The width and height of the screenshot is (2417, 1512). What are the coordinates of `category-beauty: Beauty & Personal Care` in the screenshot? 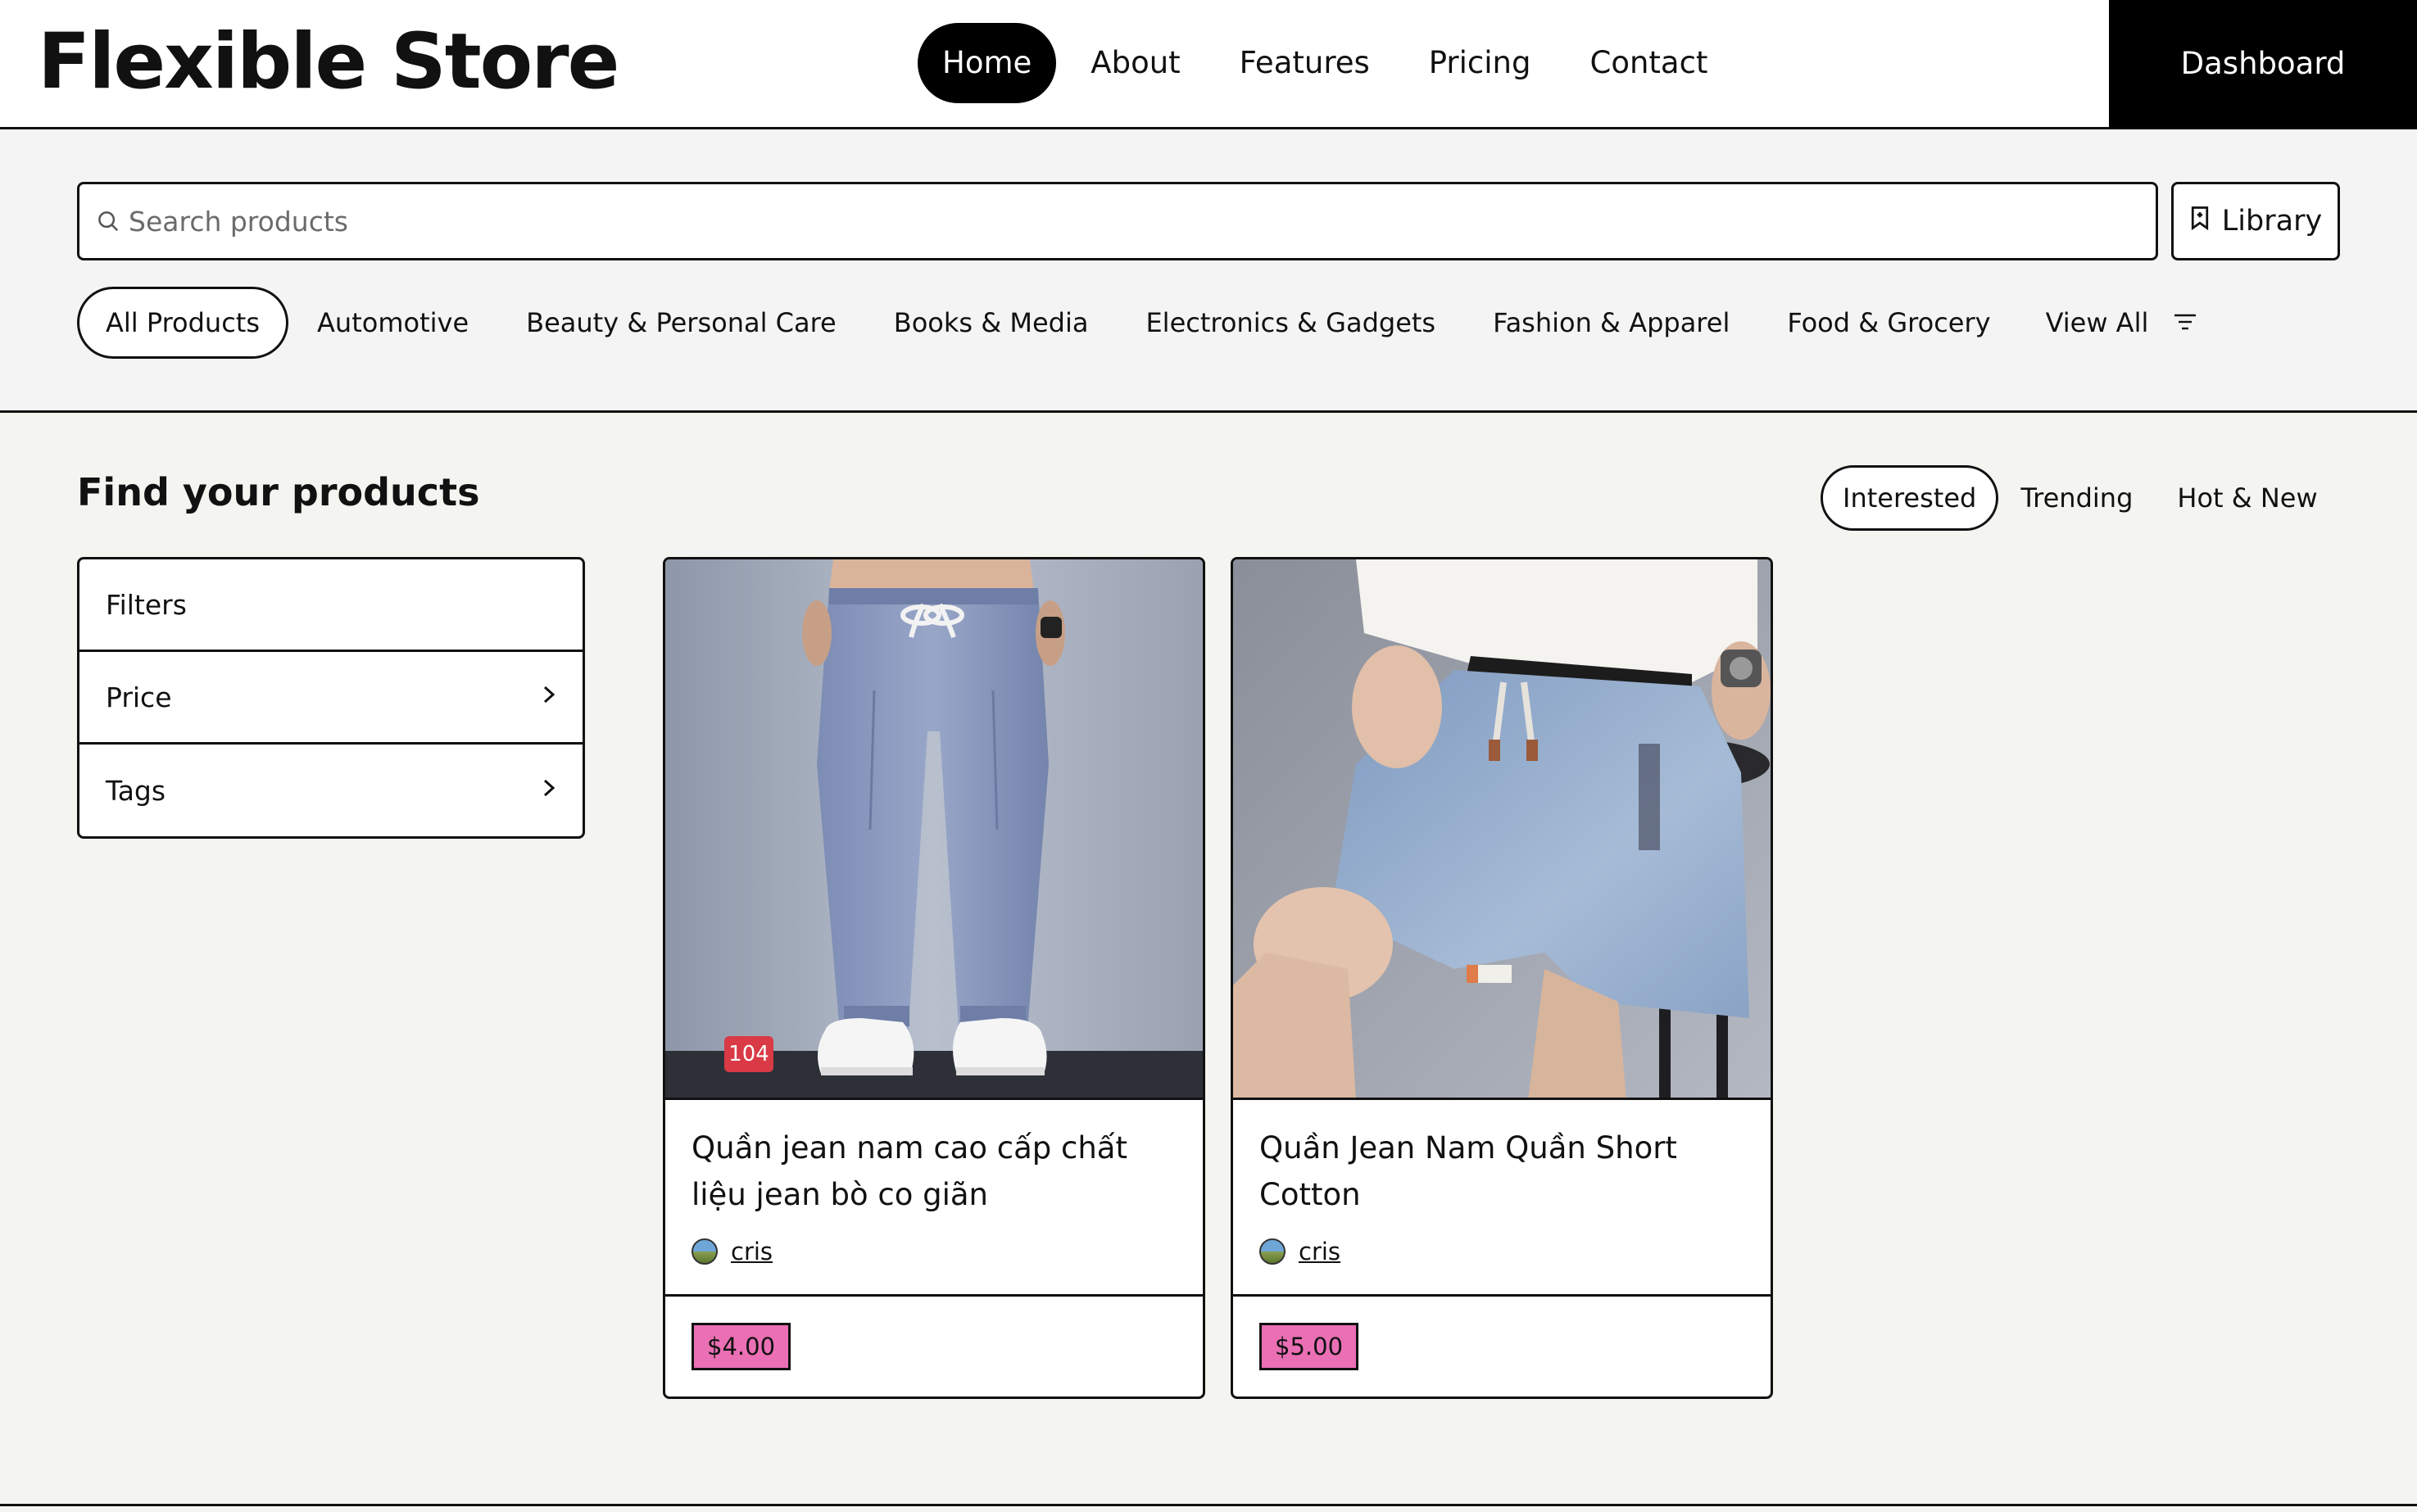 It's located at (681, 323).